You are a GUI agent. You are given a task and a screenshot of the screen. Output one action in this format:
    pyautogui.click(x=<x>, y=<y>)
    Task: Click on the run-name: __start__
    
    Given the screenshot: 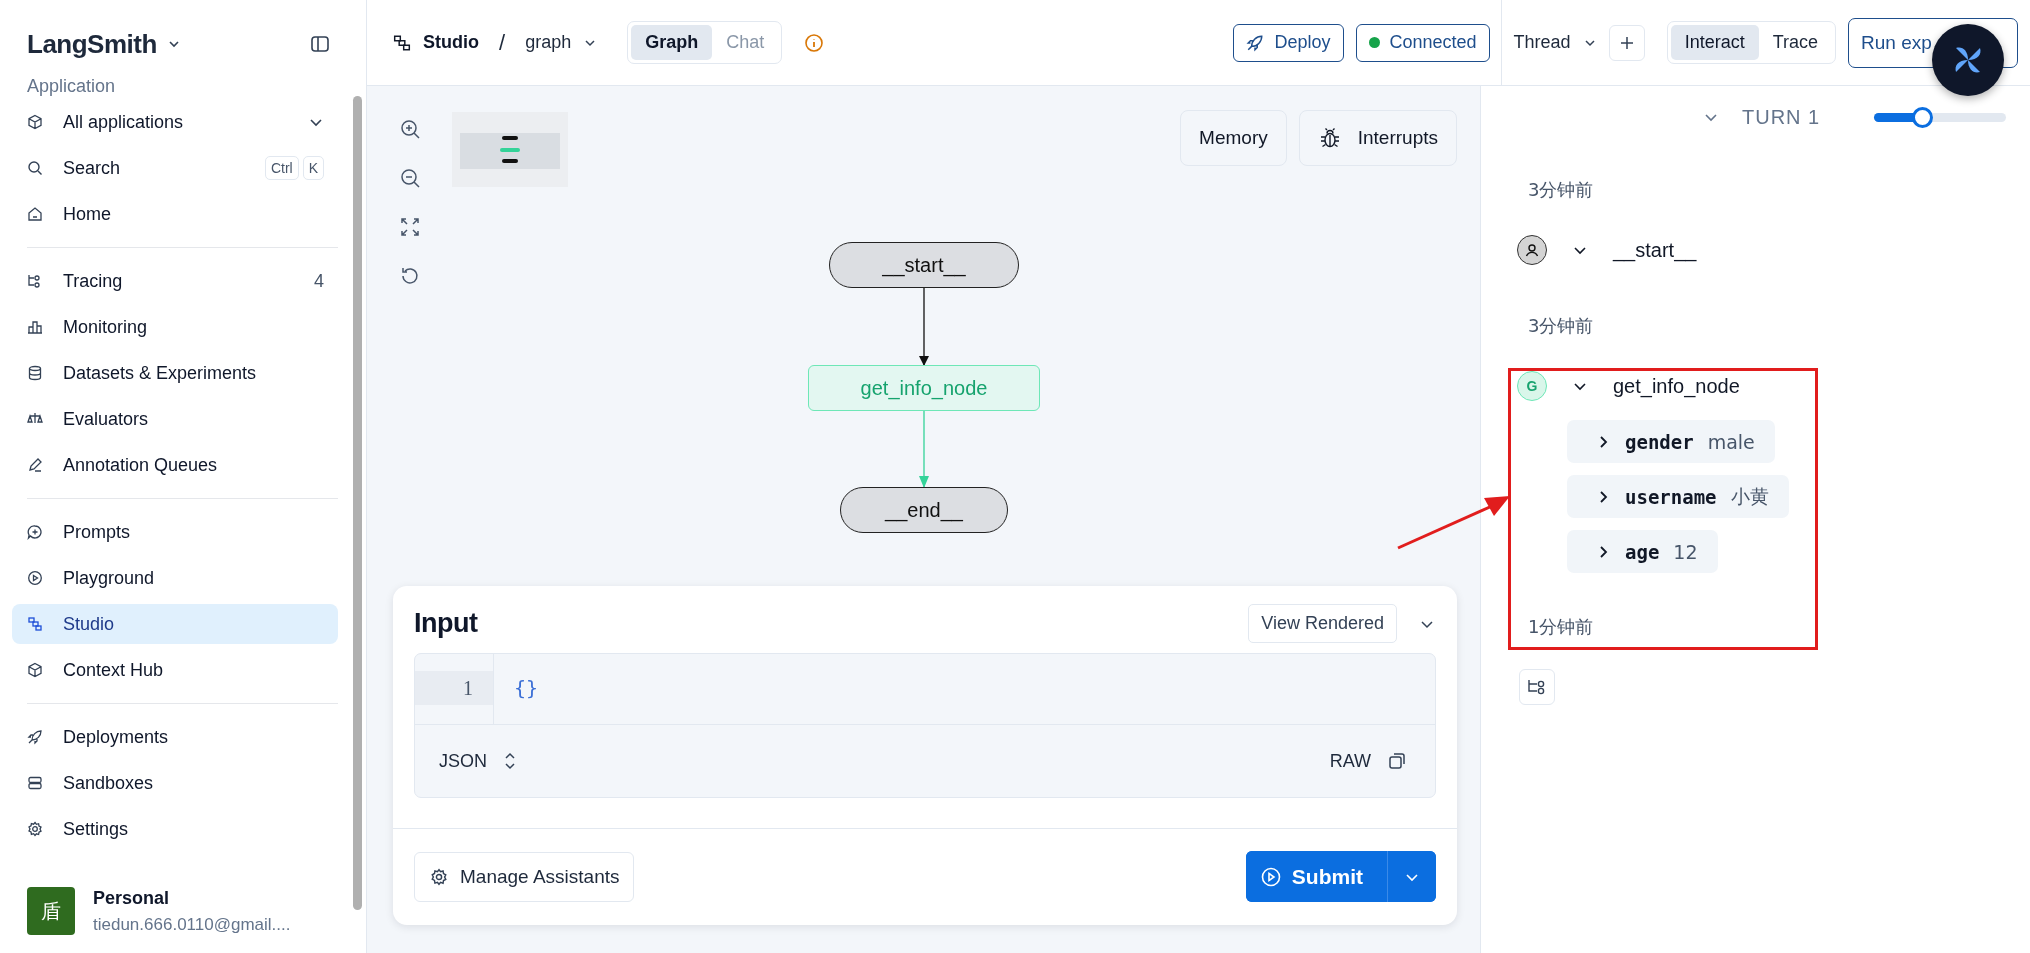 What is the action you would take?
    pyautogui.click(x=1655, y=250)
    